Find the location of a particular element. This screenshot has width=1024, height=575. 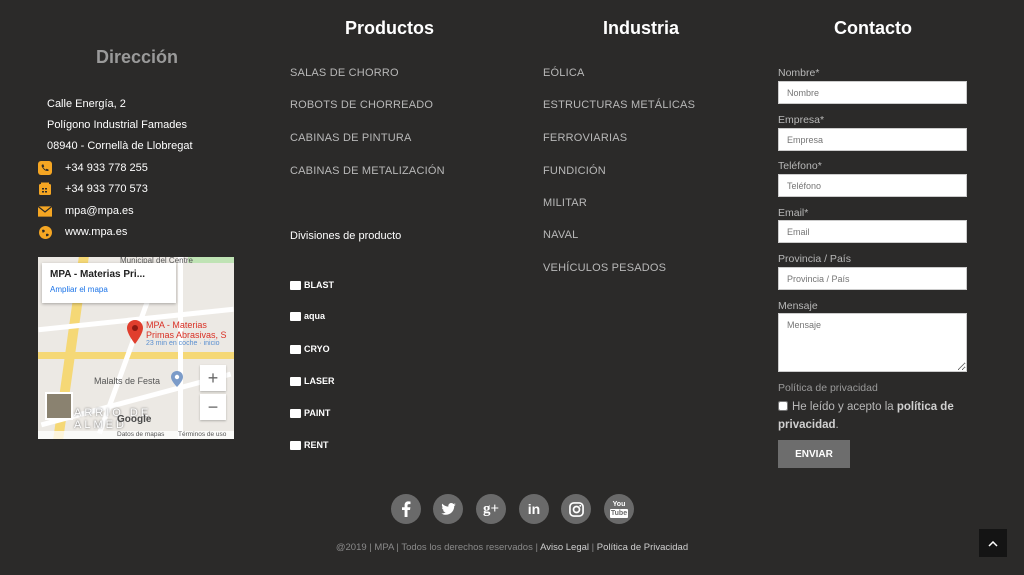

division-logo-blast: BLAST is located at coordinates (312, 285).